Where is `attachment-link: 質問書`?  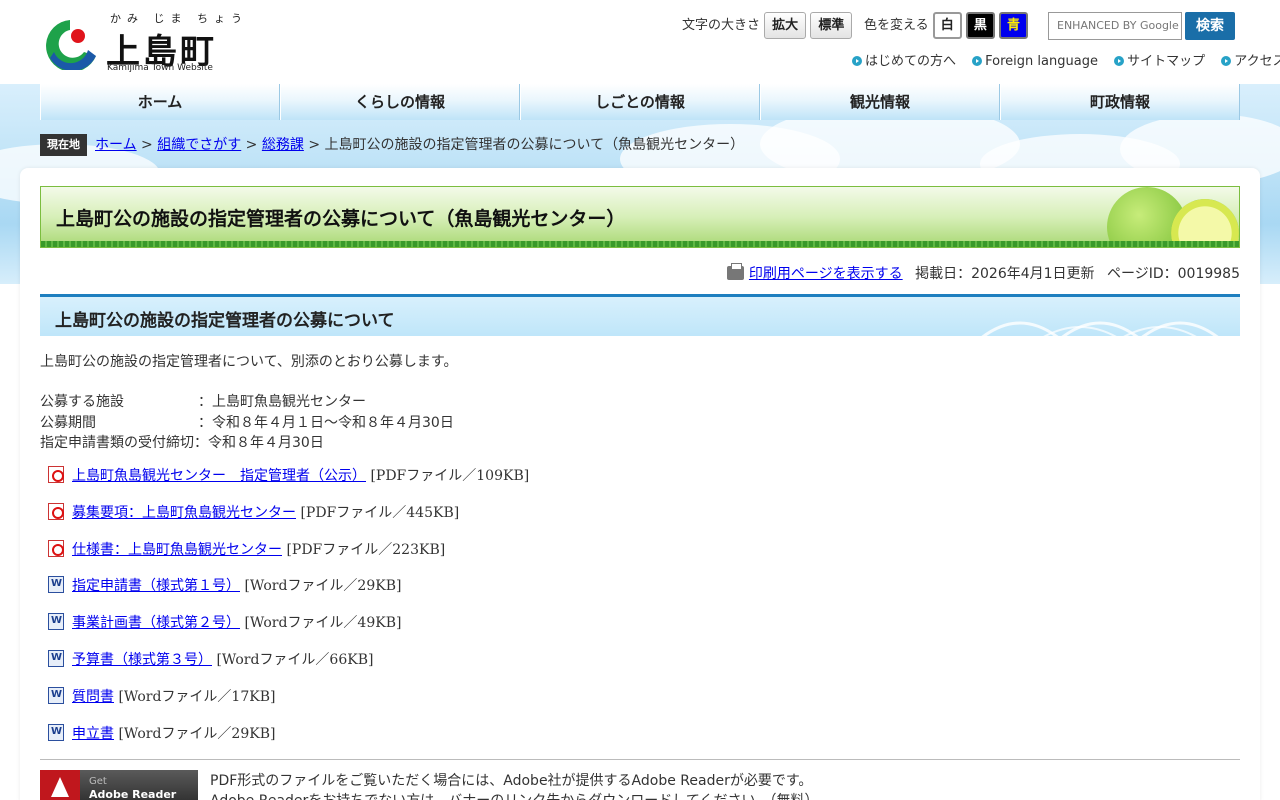 attachment-link: 質問書 is located at coordinates (93, 697).